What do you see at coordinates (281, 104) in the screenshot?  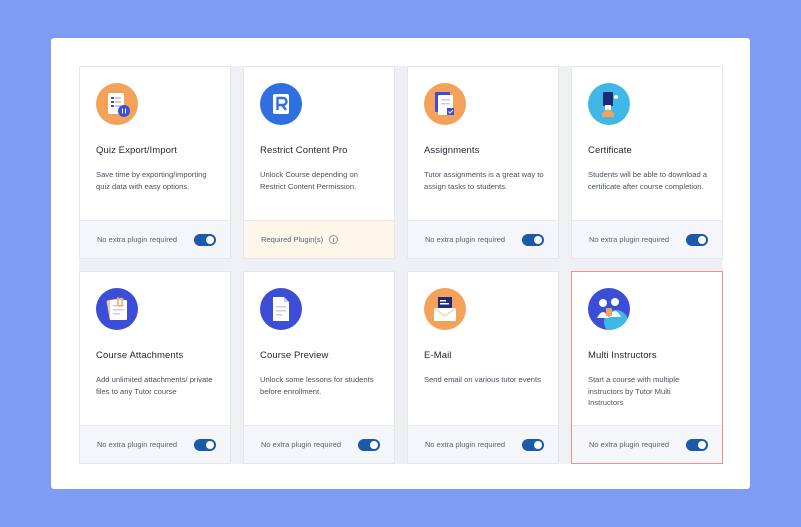 I see `restrict-content-icon` at bounding box center [281, 104].